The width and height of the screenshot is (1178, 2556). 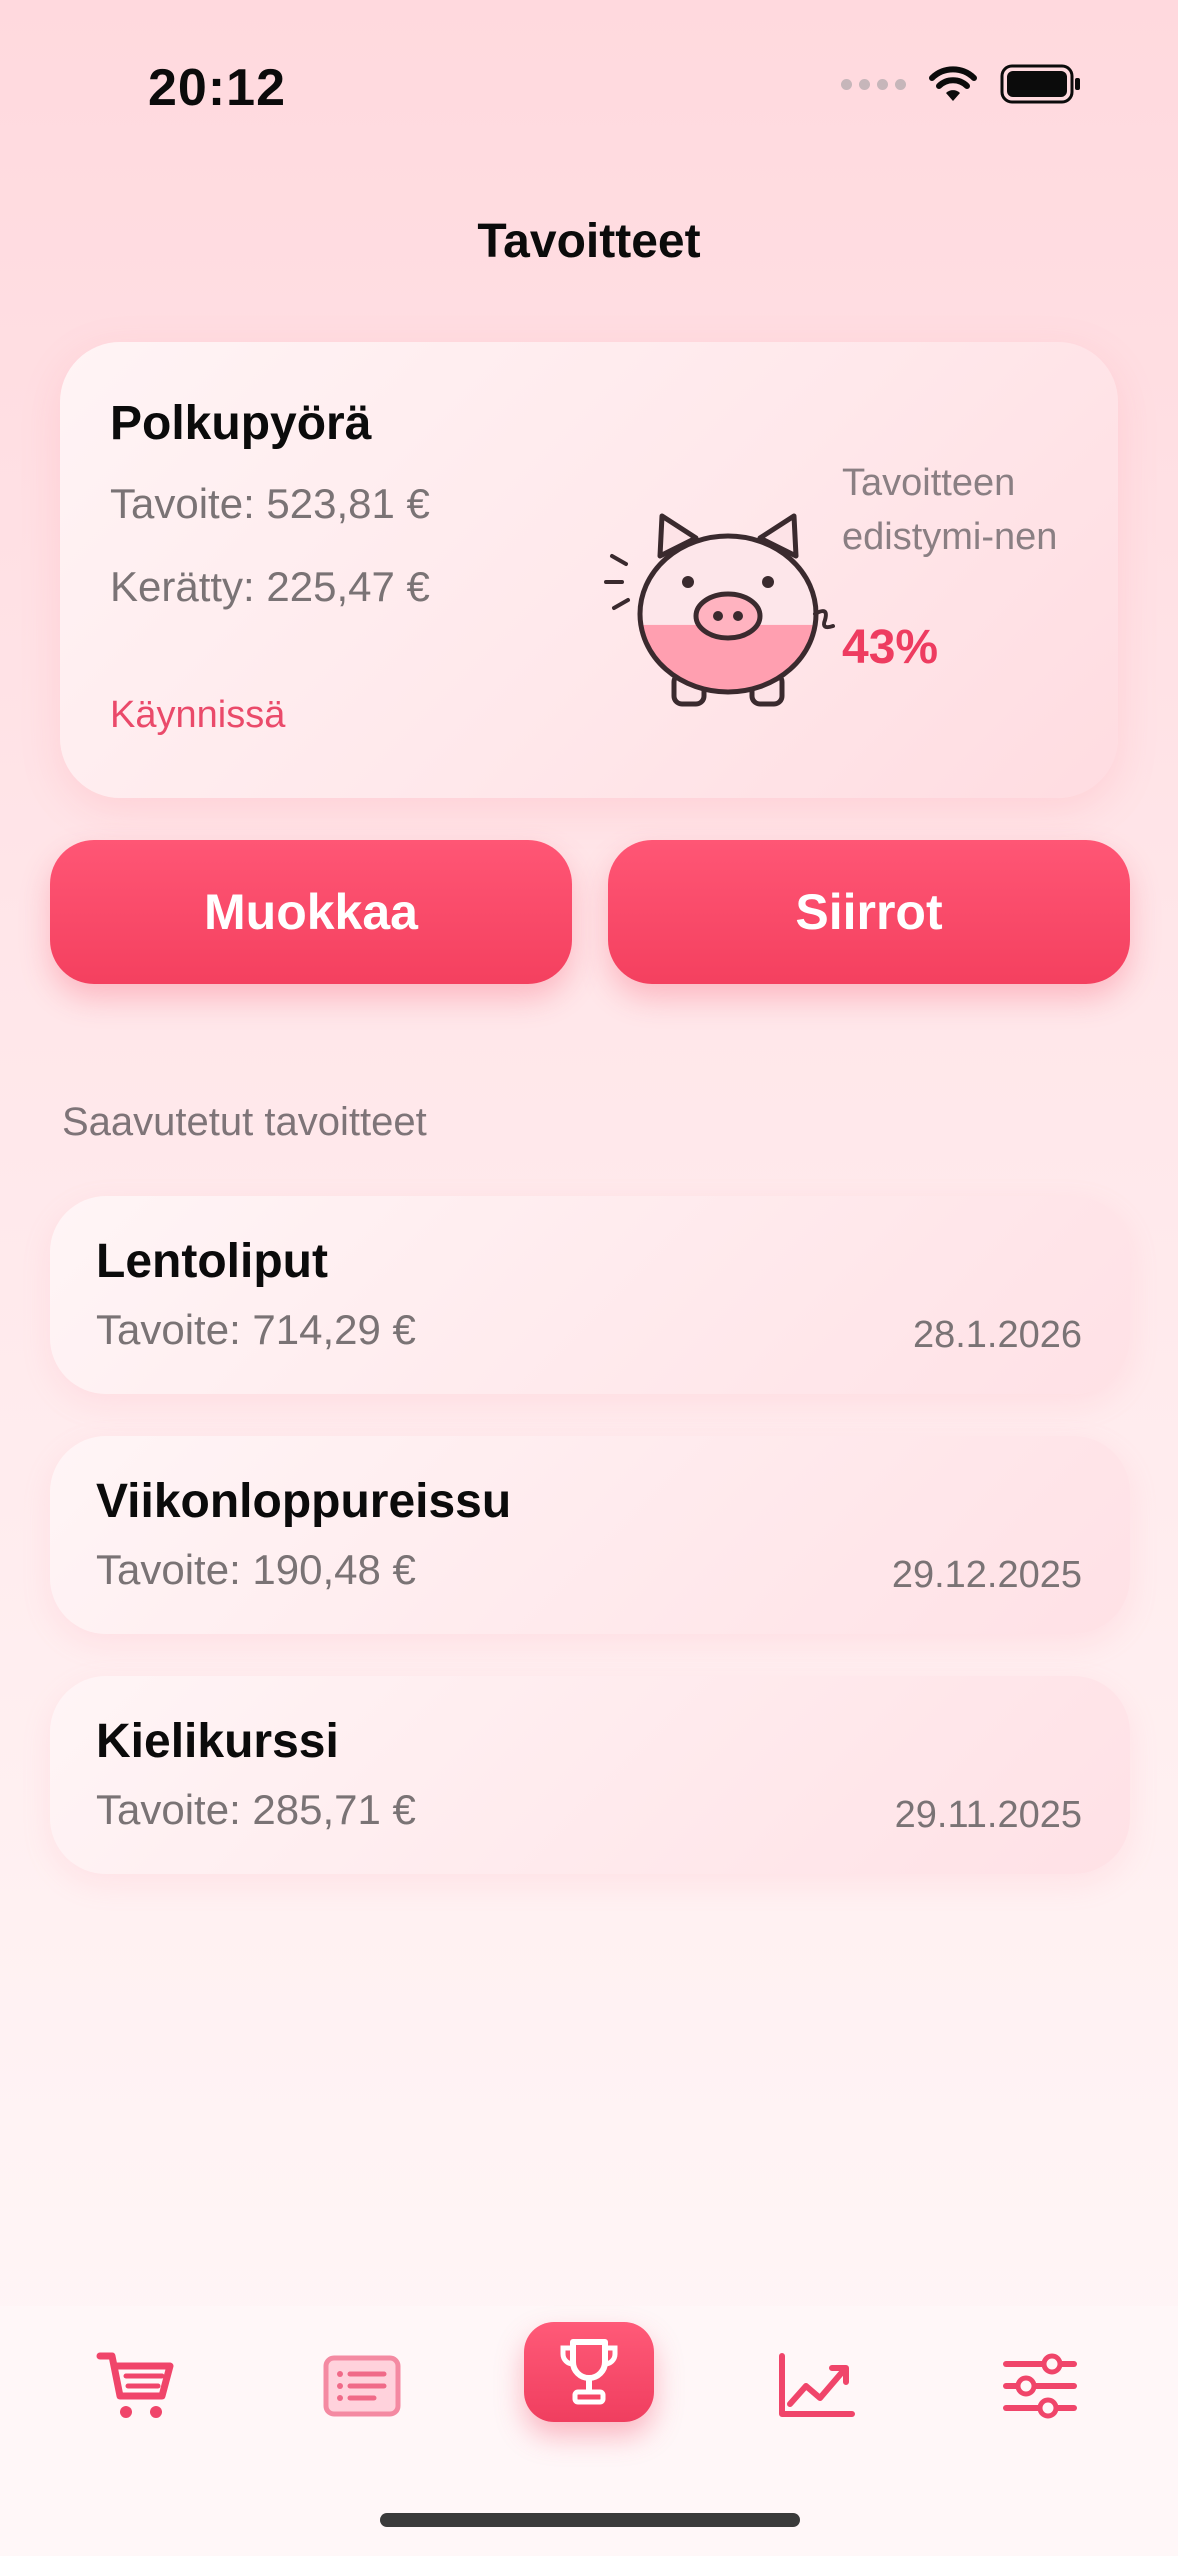 I want to click on progress-value: 43%, so click(x=890, y=647).